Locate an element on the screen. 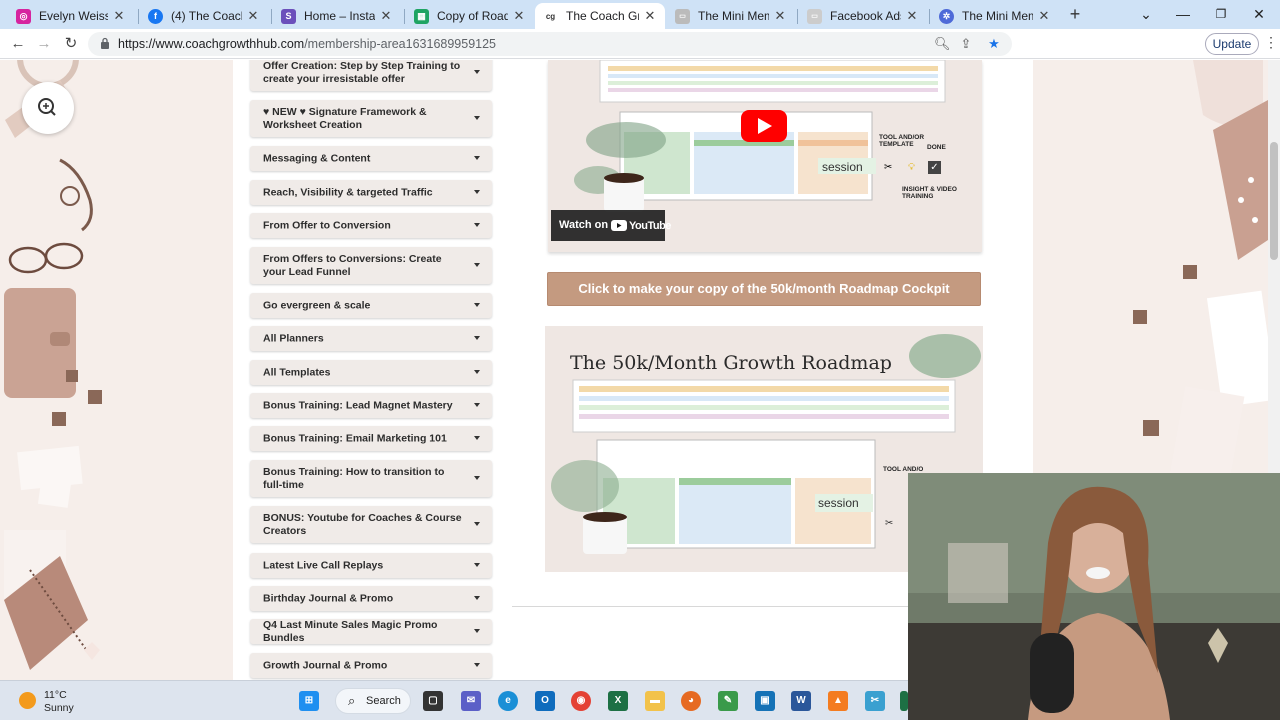  sidebar-item-all-planners: All Planners is located at coordinates (371, 338).